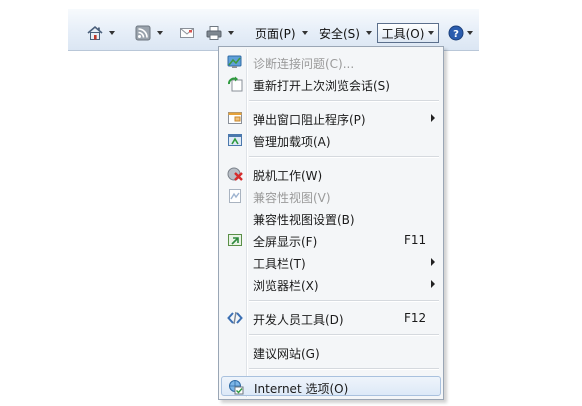  I want to click on menu-item-label: 兼容性视图设置(B), so click(304, 220).